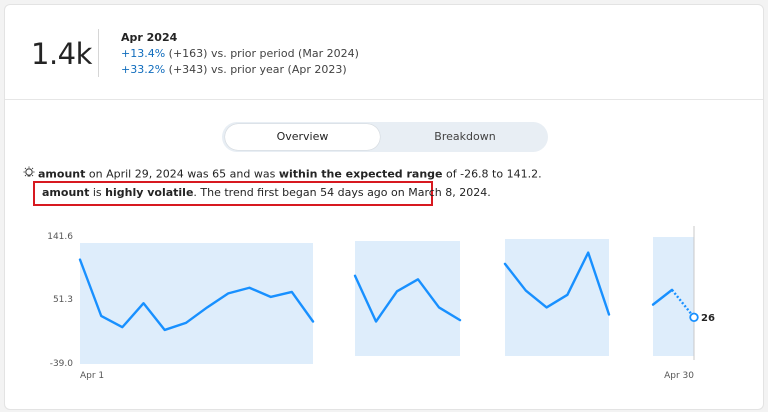  Describe the element at coordinates (60, 237) in the screenshot. I see `y-tick-label: 141.6` at that location.